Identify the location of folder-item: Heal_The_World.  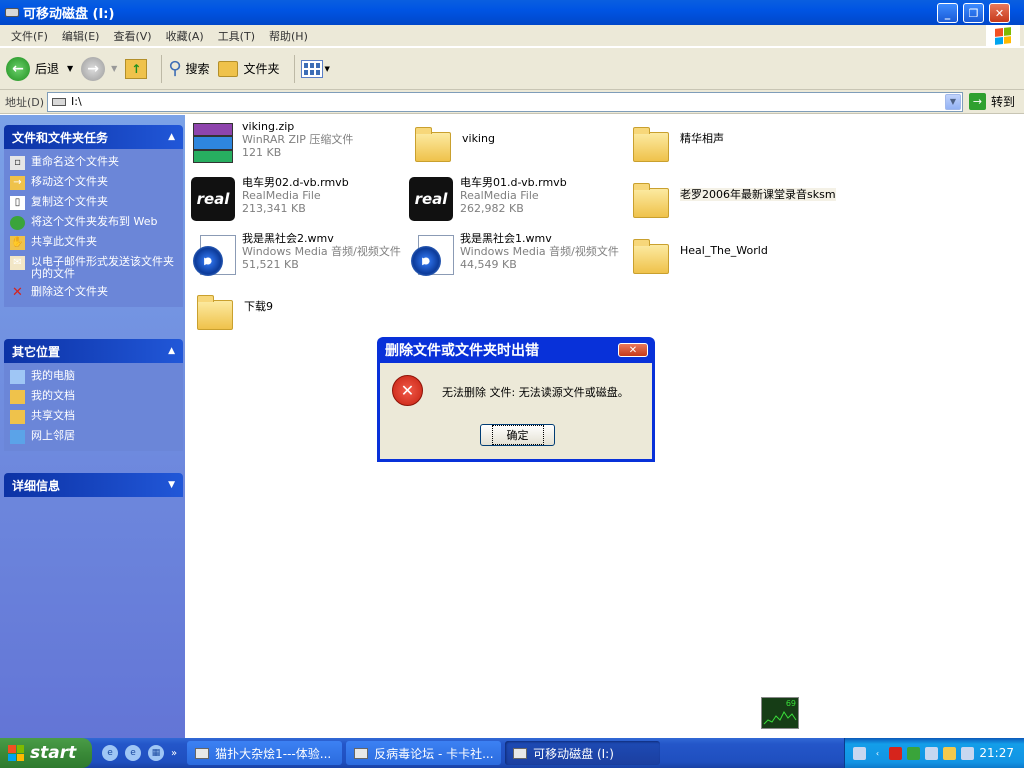
(698, 255).